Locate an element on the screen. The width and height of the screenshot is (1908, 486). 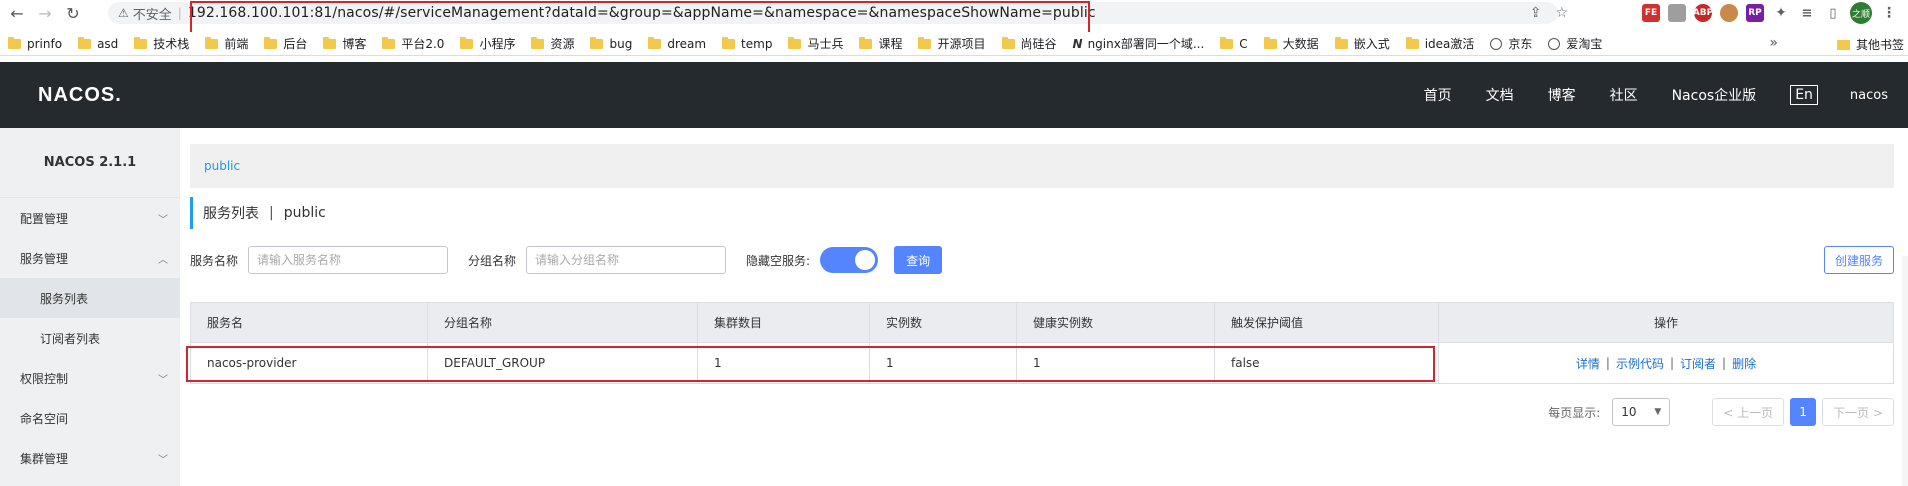
nav-blog: 博客 is located at coordinates (1562, 95).